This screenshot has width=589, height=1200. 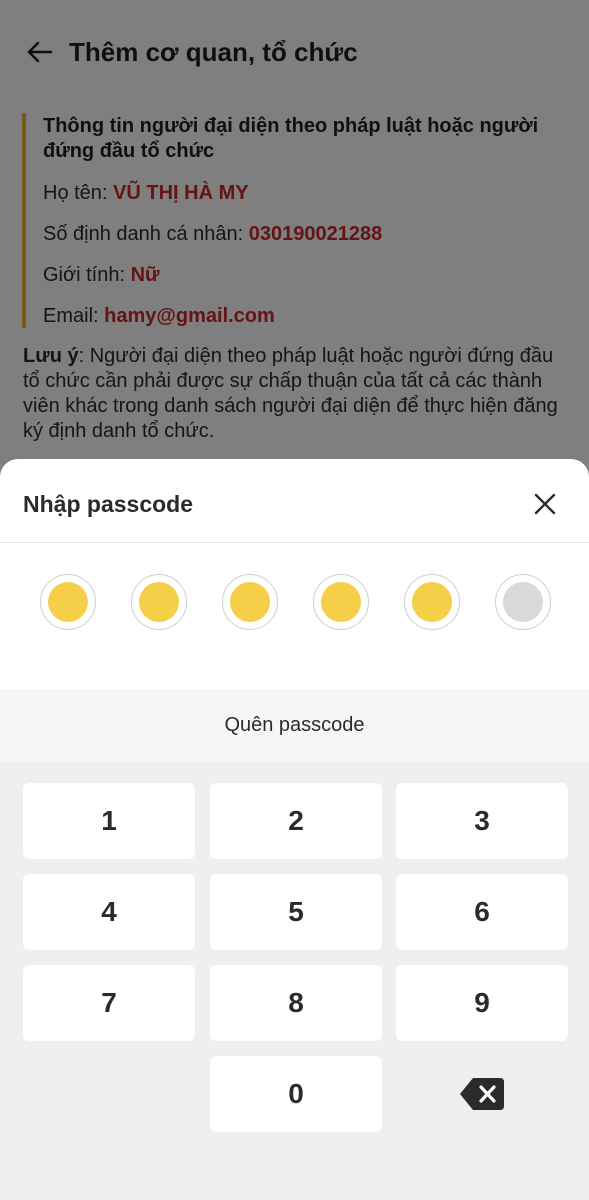 I want to click on backspace-icon, so click(x=482, y=1094).